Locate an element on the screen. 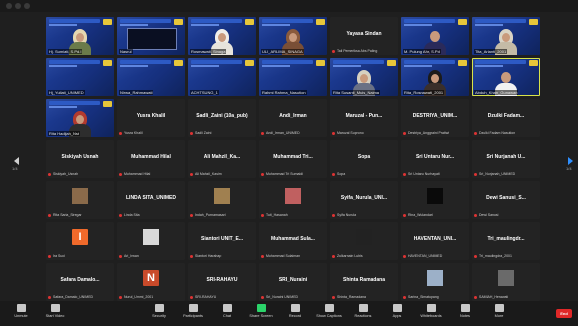  participant-name-label: Destriya_Anggraini Pratiwi is located at coordinates (429, 133).